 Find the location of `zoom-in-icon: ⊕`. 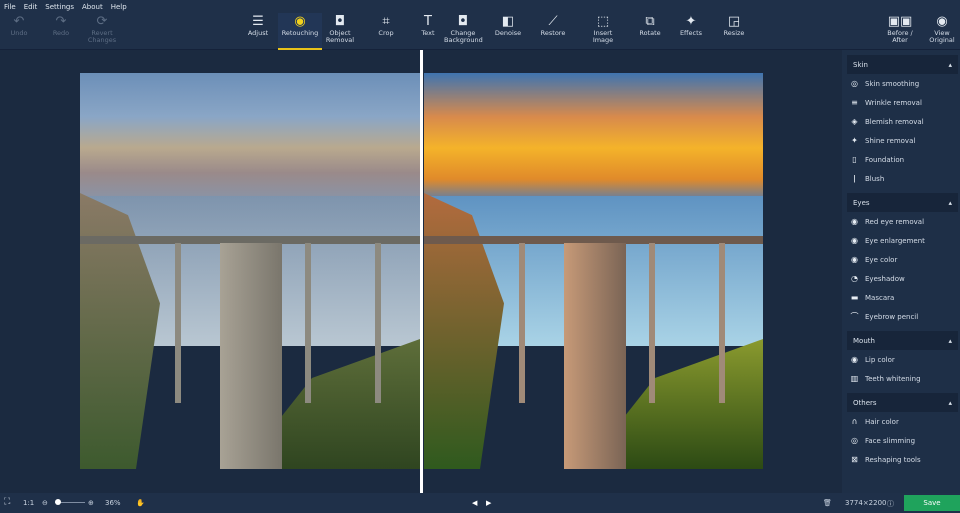

zoom-in-icon: ⊕ is located at coordinates (91, 503).